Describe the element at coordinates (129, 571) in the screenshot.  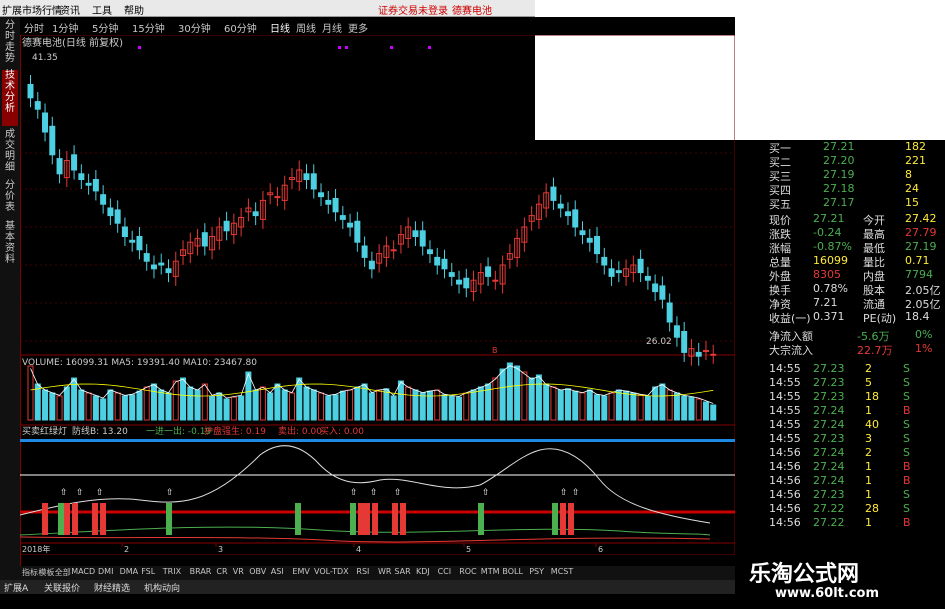
I see `indicator-tab: DMA` at that location.